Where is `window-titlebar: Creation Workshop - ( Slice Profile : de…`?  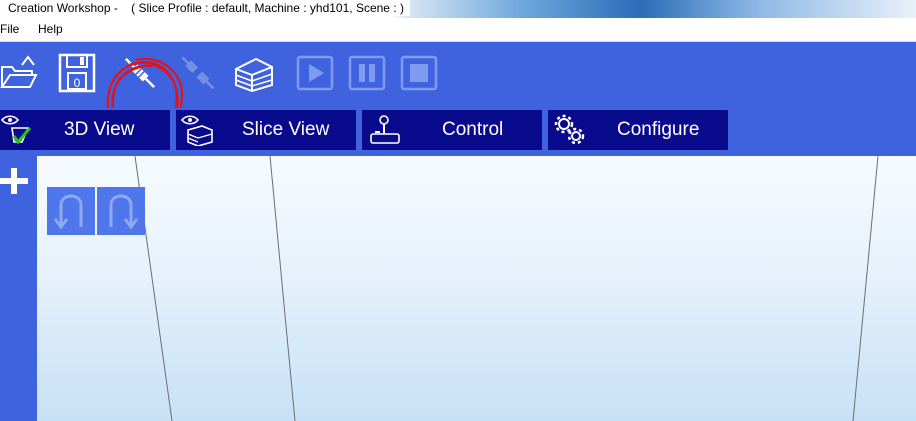
window-titlebar: Creation Workshop - ( Slice Profile : de… is located at coordinates (458, 9).